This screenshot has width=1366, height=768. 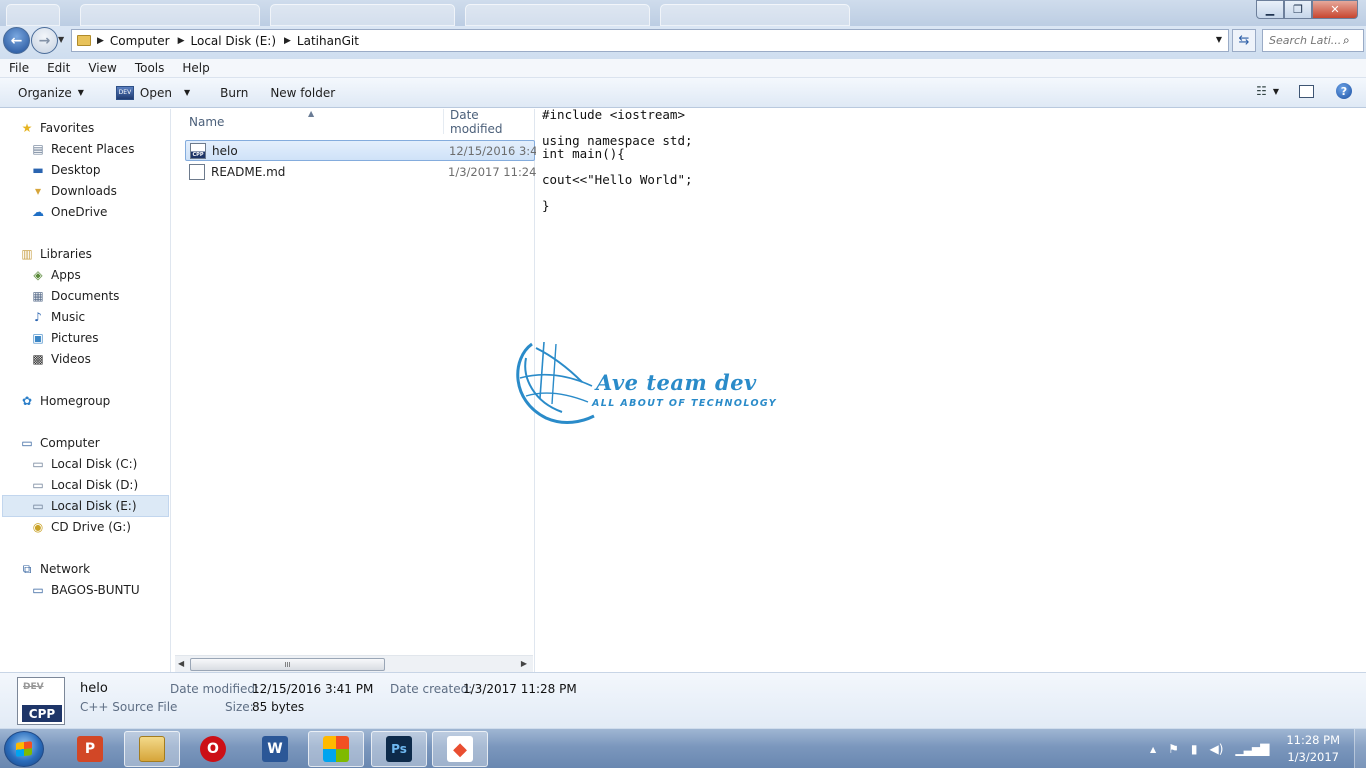 I want to click on preview-pane-button, so click(x=1306, y=91).